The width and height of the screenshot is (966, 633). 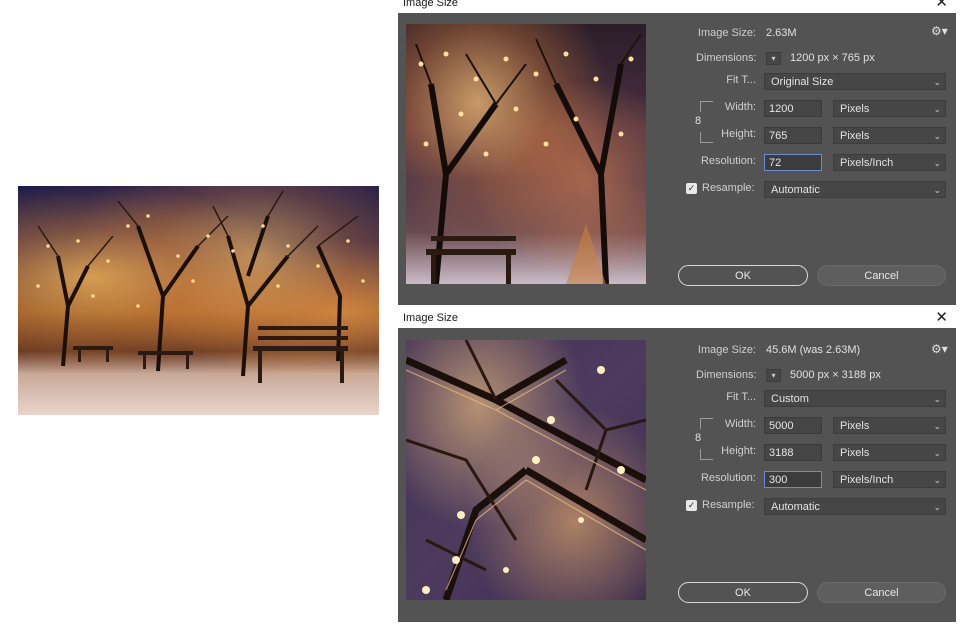 What do you see at coordinates (813, 350) in the screenshot?
I see `image-size-value: 45.6M (was 2.63M)` at bounding box center [813, 350].